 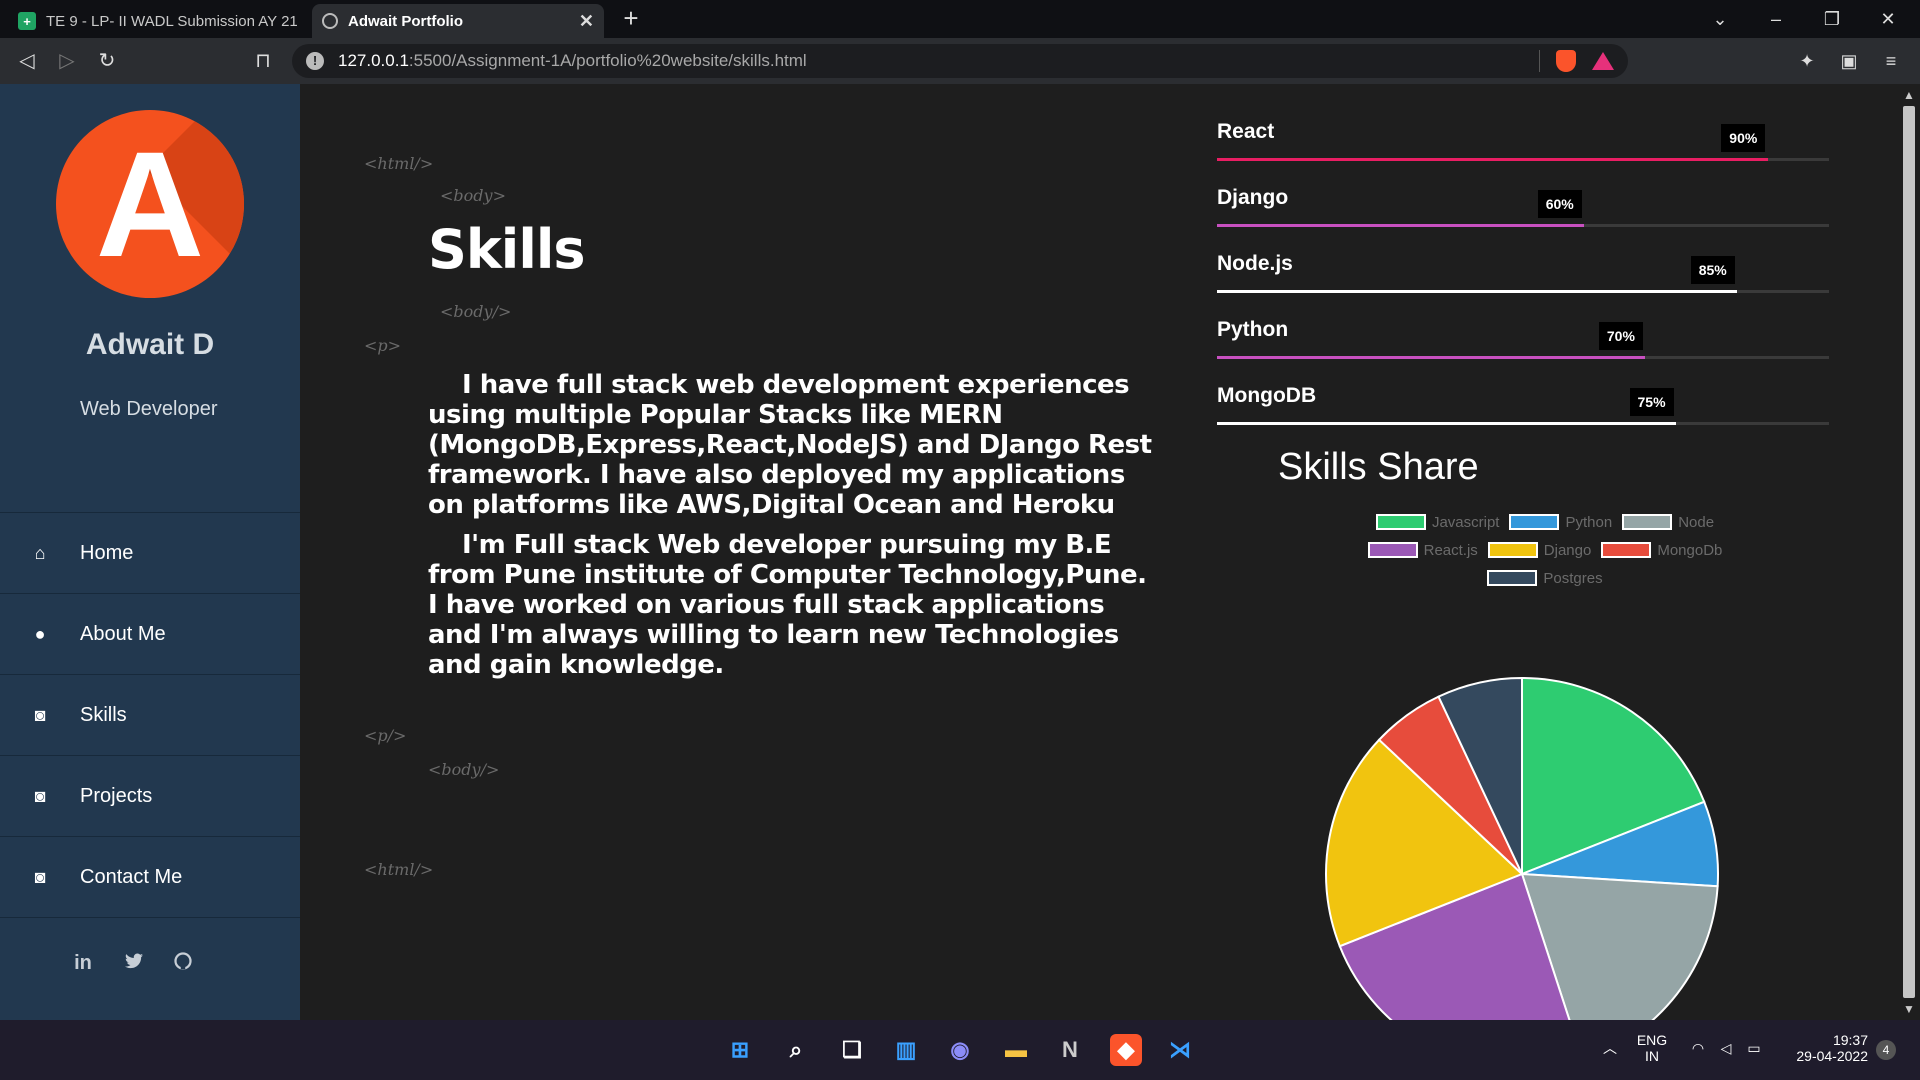 I want to click on legend-item: Node, so click(x=1668, y=522).